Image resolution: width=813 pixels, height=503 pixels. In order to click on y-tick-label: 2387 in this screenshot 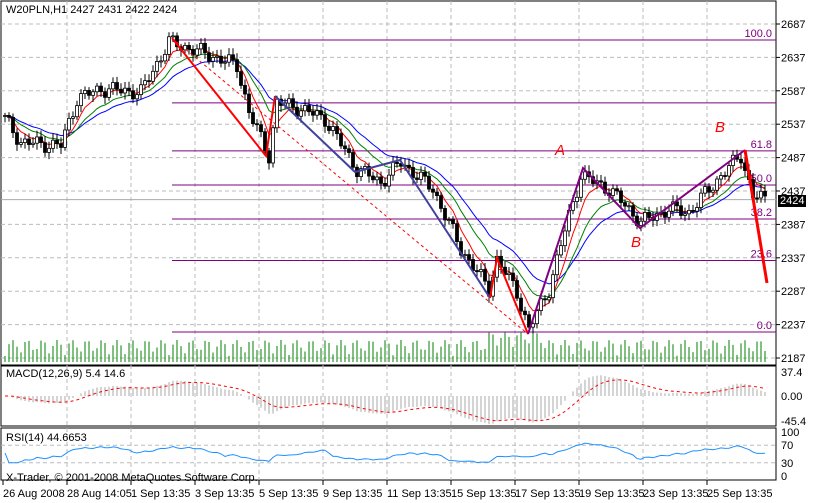, I will do `click(793, 225)`.